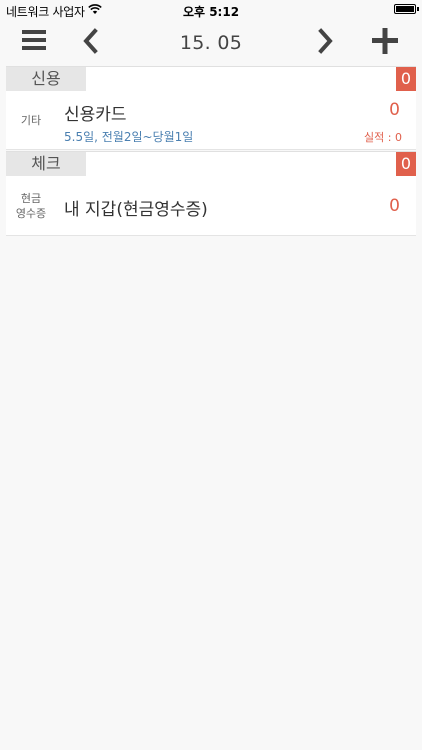  I want to click on billing-info: 5.5일, 전월2일~당월1일, so click(129, 137).